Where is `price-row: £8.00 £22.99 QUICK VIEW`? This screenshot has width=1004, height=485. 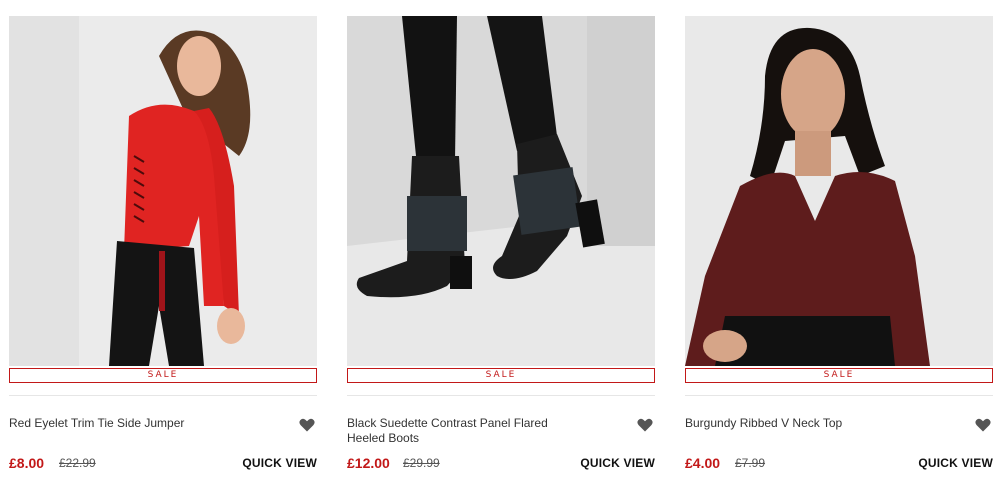
price-row: £8.00 £22.99 QUICK VIEW is located at coordinates (163, 463).